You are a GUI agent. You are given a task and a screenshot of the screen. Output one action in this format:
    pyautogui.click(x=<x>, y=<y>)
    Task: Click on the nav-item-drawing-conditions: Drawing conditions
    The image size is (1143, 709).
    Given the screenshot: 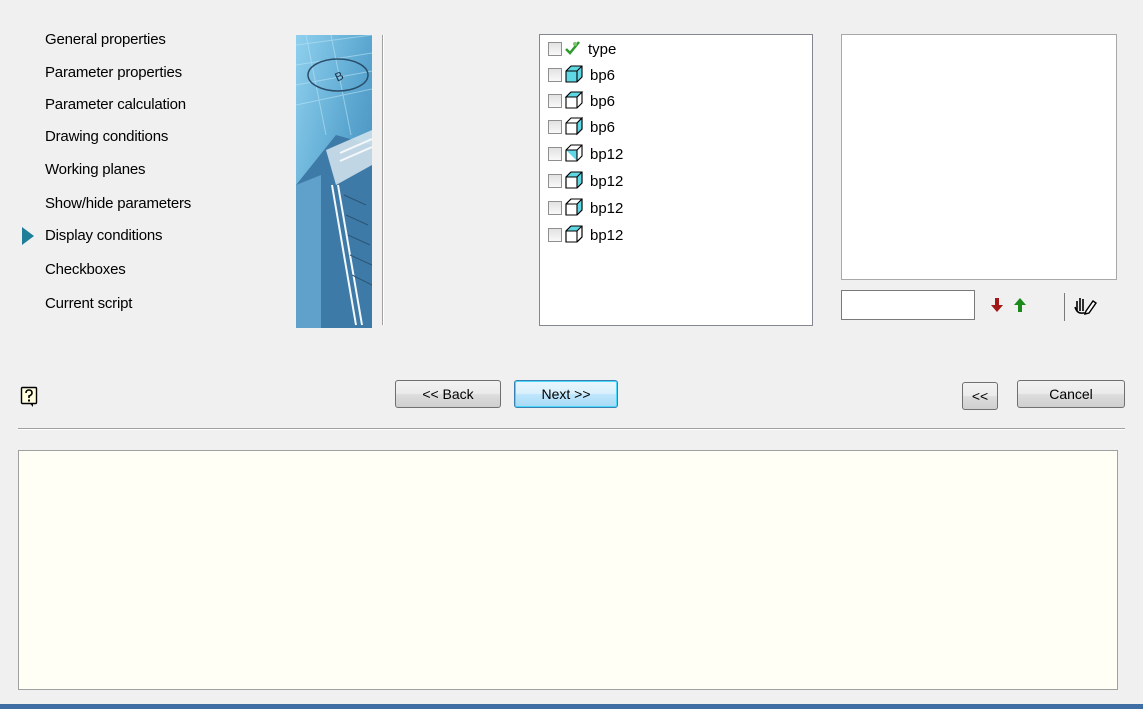 What is the action you would take?
    pyautogui.click(x=106, y=137)
    